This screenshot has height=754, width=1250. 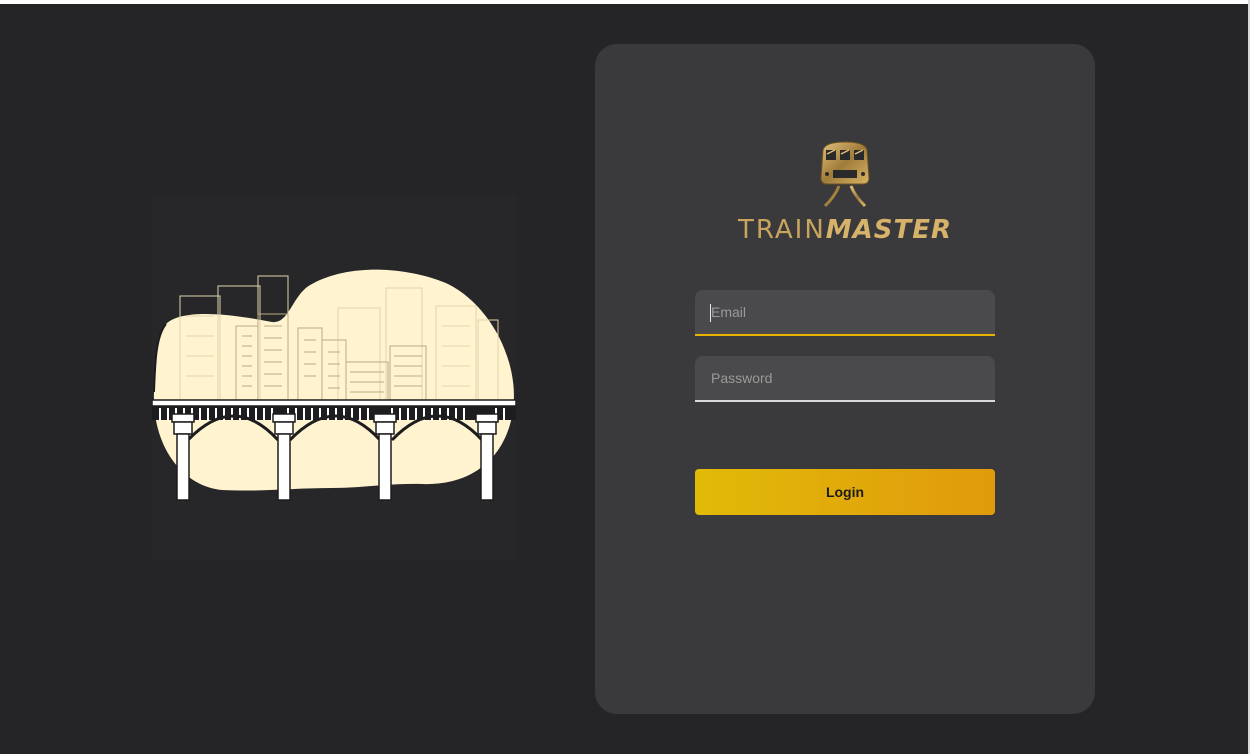 I want to click on city-bridge-illustration, so click(x=334, y=378).